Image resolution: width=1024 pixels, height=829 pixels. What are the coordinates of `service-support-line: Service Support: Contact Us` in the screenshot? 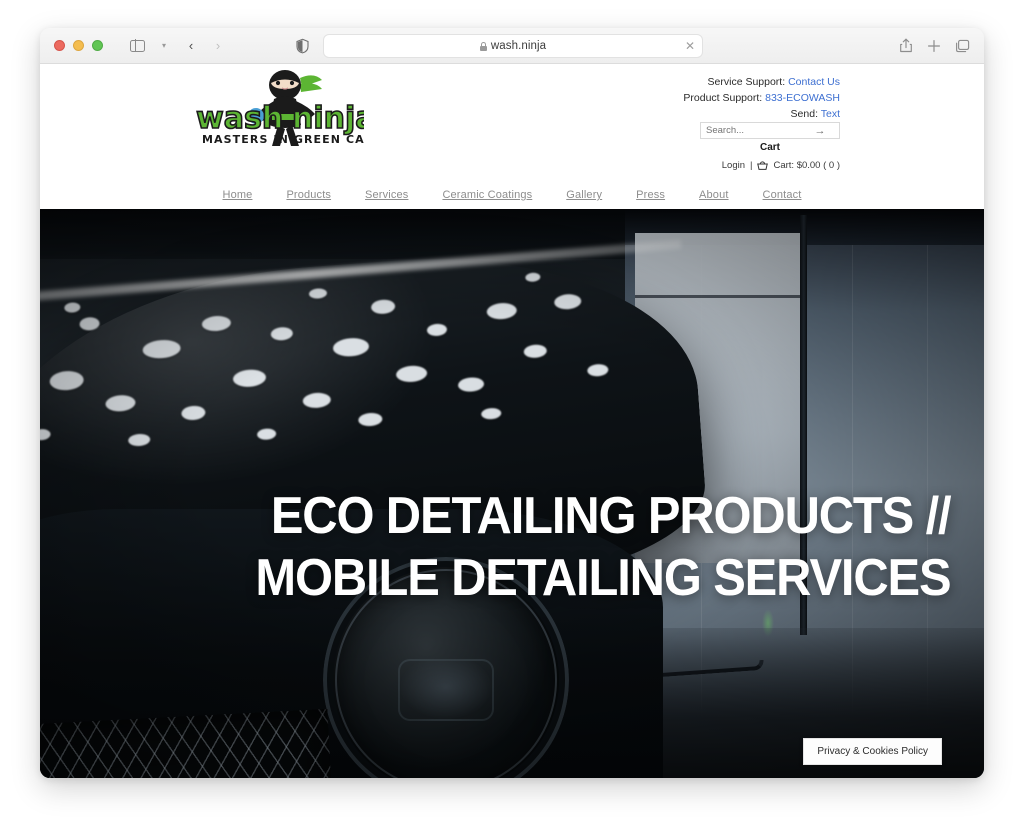 It's located at (761, 82).